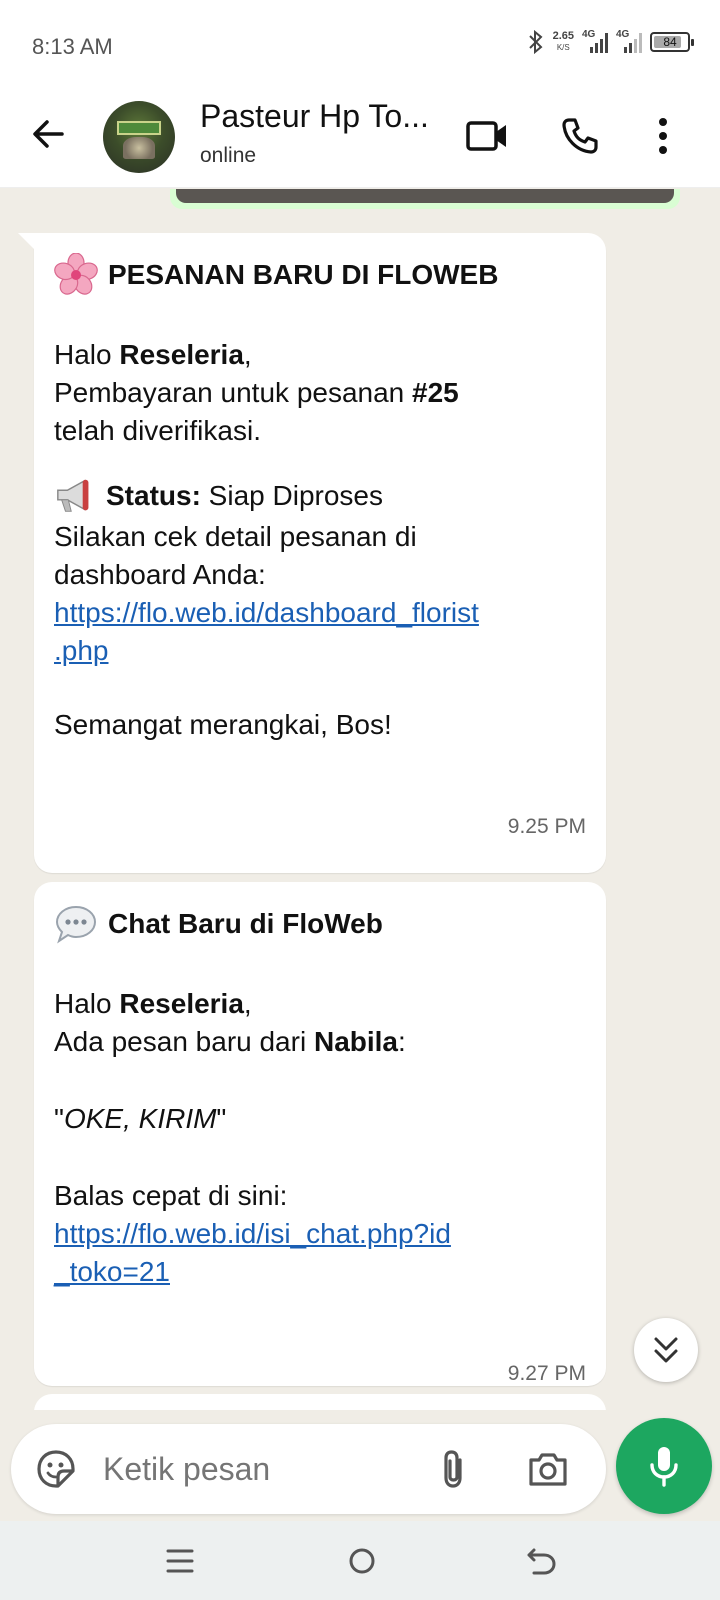  Describe the element at coordinates (435, 392) in the screenshot. I see `order-number: #25` at that location.